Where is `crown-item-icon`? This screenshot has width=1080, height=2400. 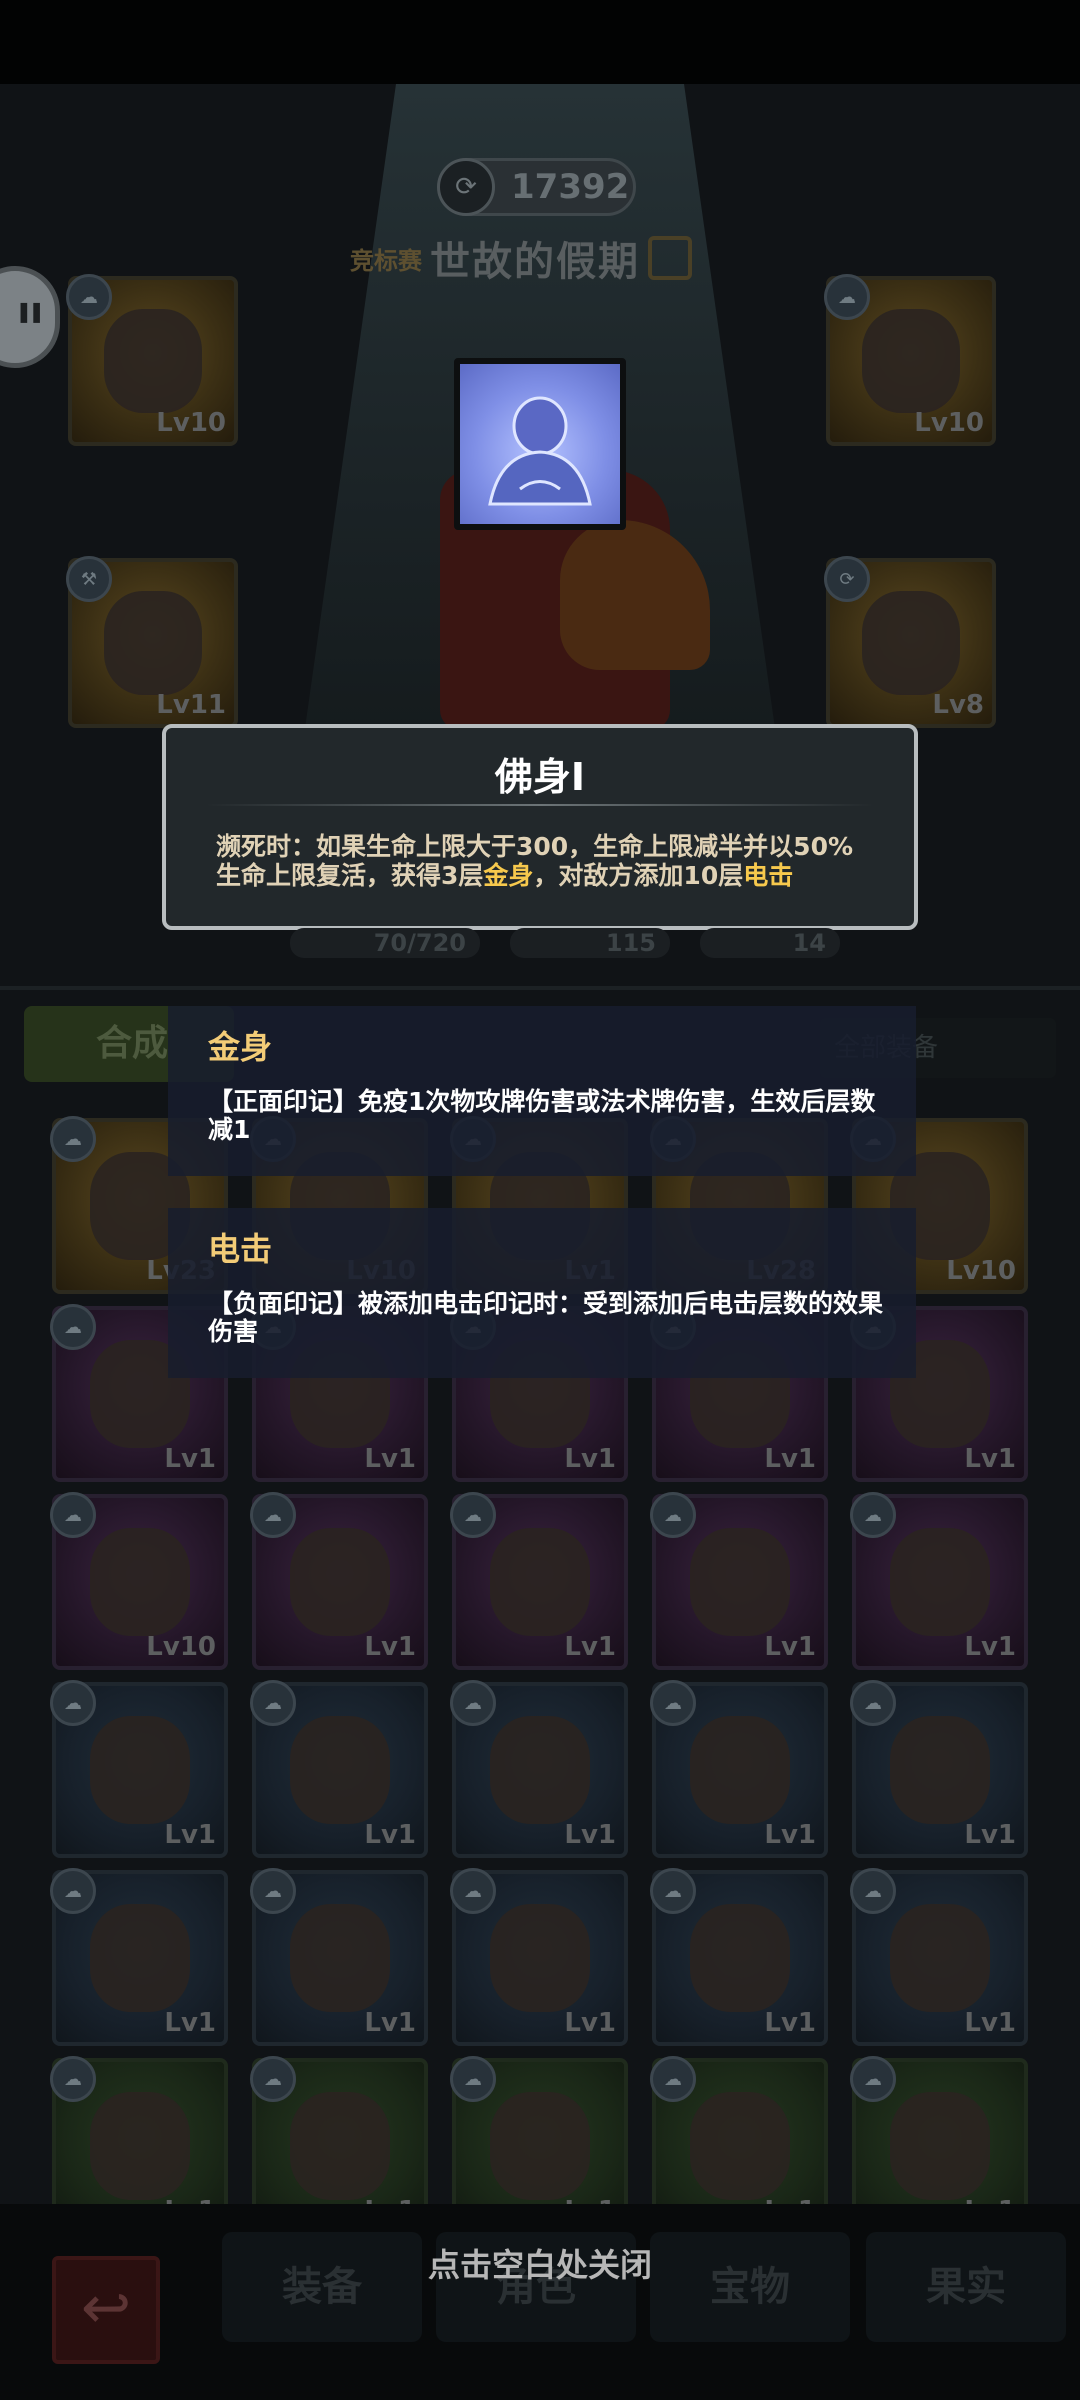 crown-item-icon is located at coordinates (153, 361).